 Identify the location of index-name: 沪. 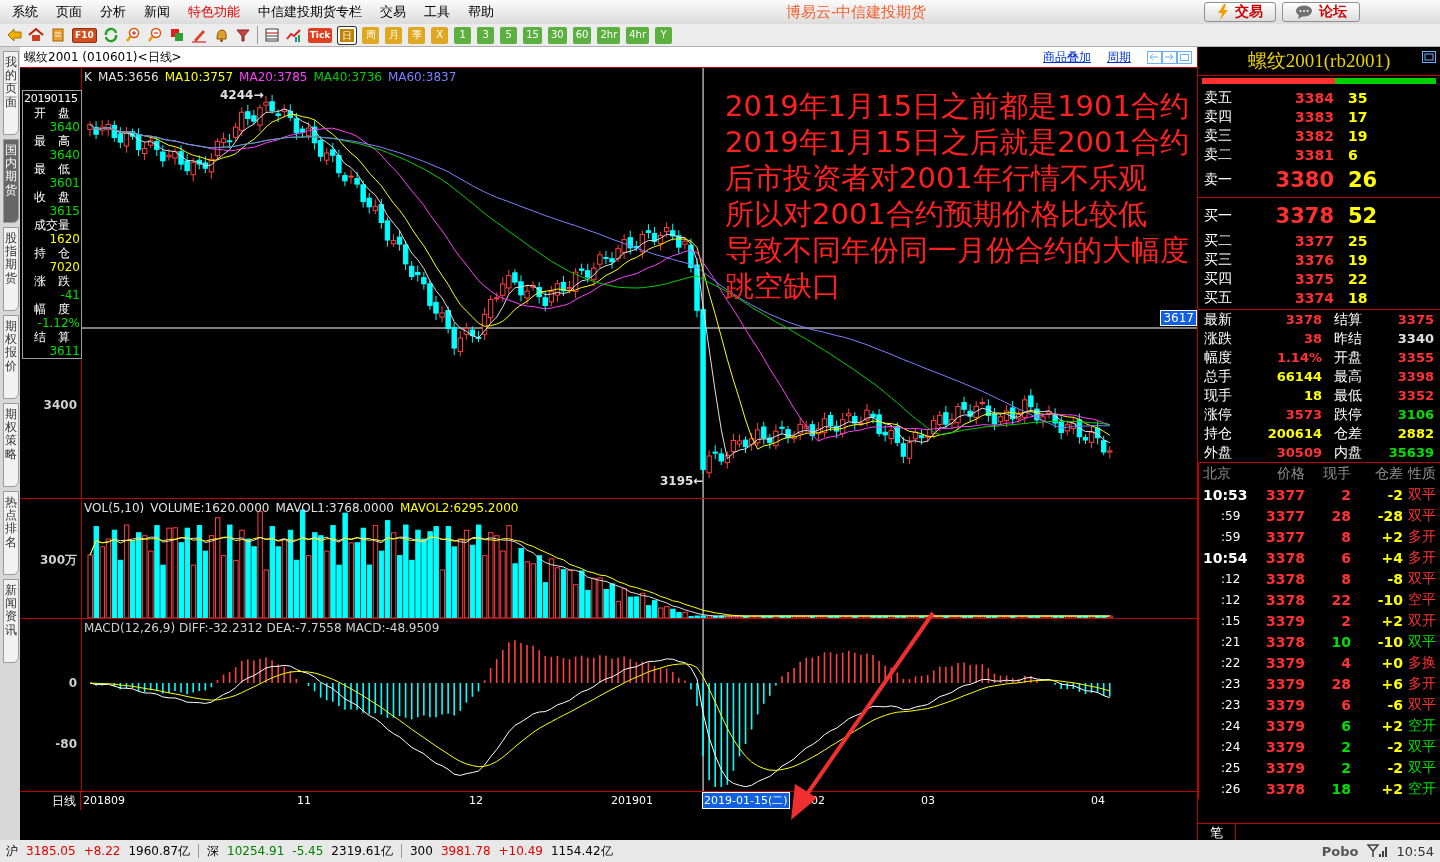
(12, 851).